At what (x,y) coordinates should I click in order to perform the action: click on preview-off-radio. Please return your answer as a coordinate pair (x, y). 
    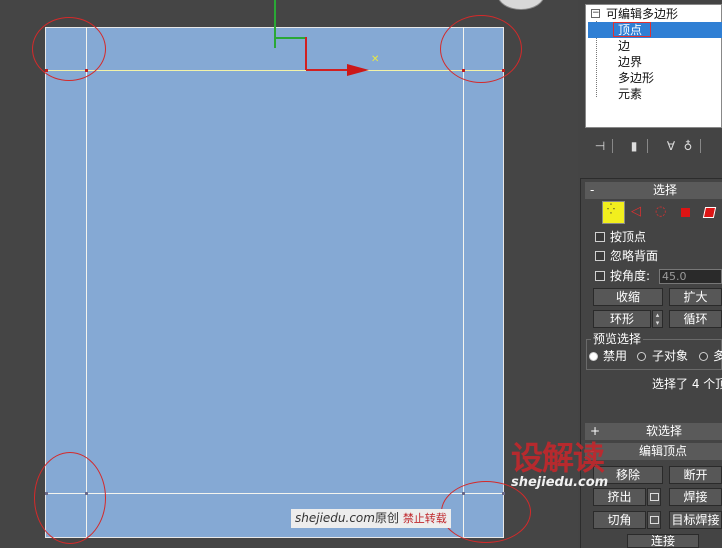
    Looking at the image, I should click on (593, 356).